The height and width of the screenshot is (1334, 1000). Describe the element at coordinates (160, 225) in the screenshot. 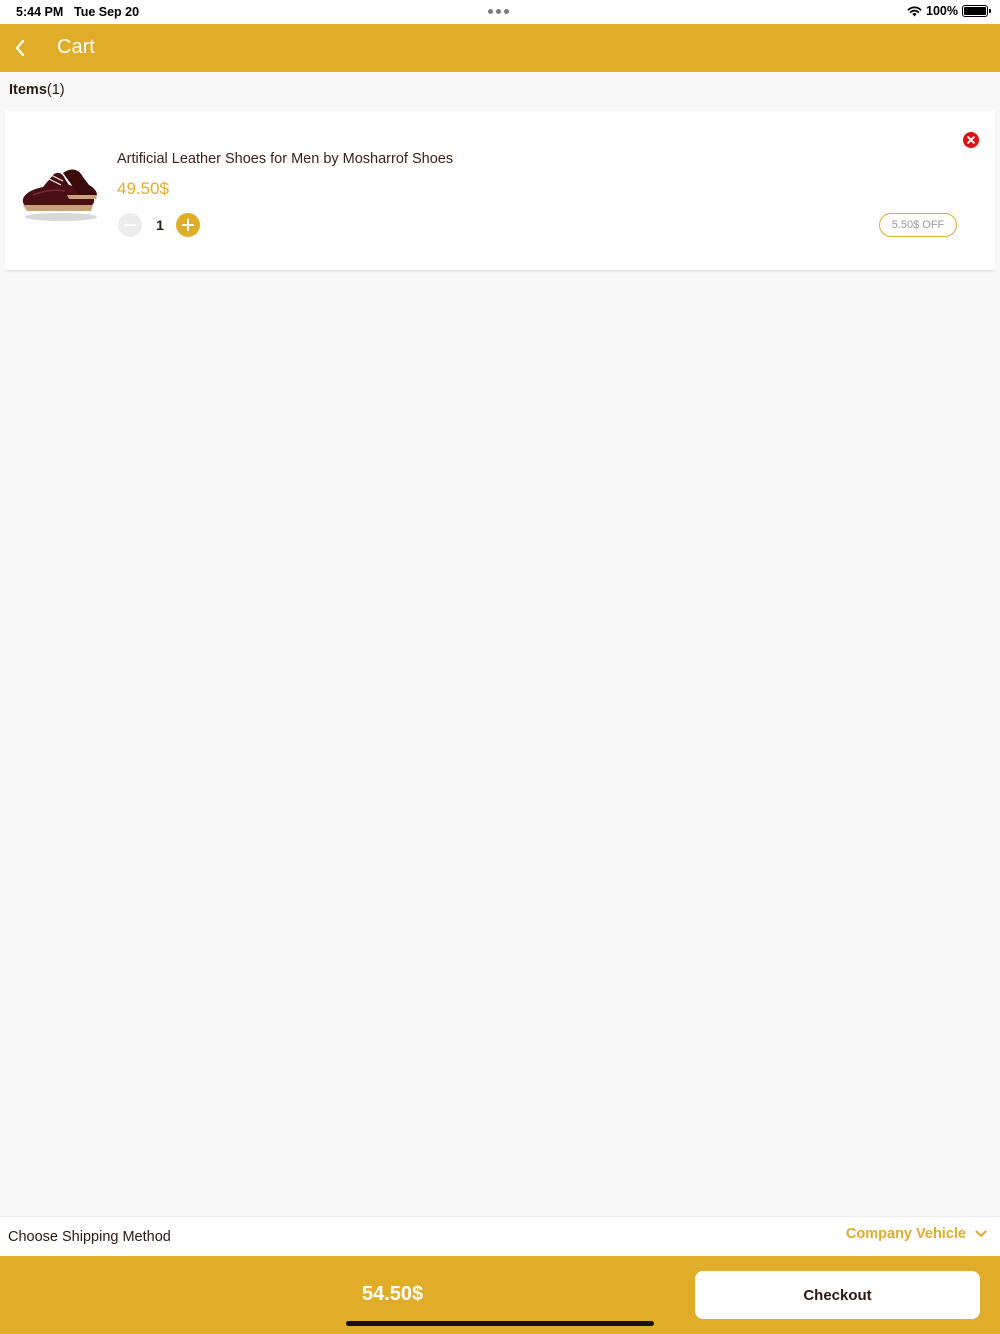

I see `quantity-value: 1` at that location.